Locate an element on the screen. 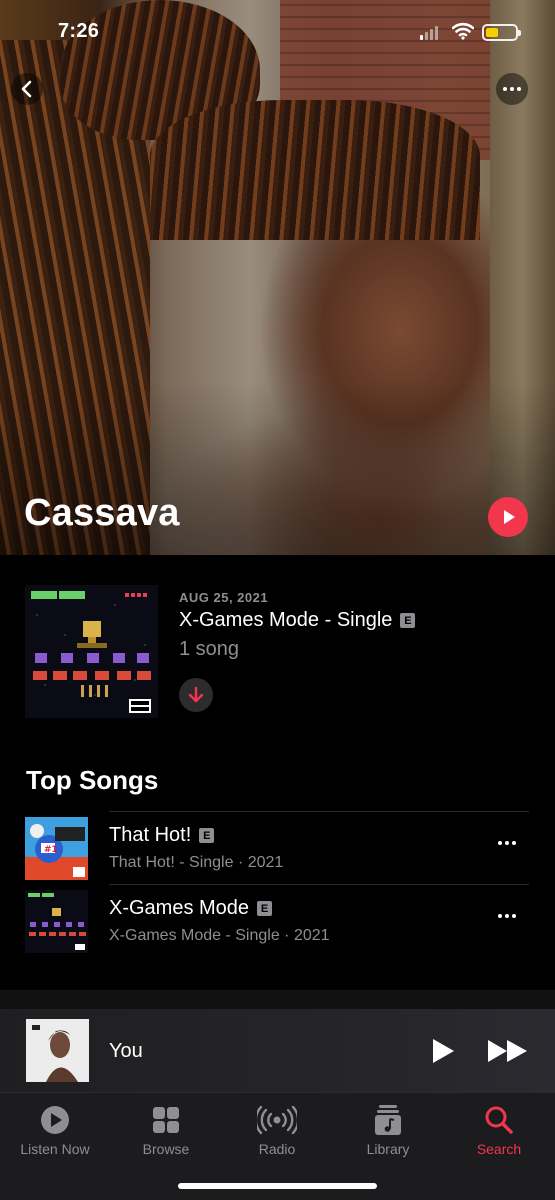  tab-browse: Browse is located at coordinates (166, 1130).